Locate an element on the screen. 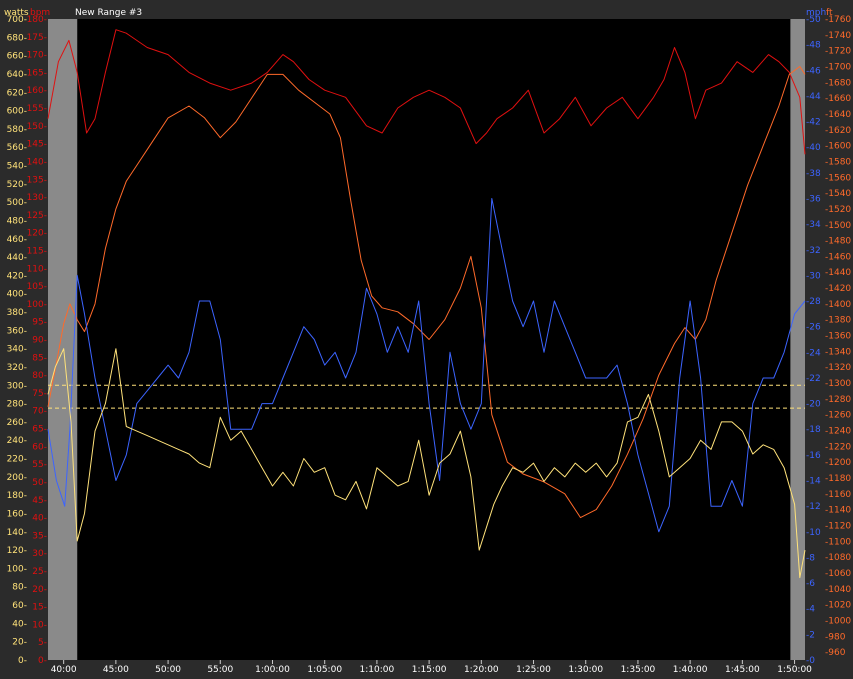 Image resolution: width=853 pixels, height=679 pixels. axis-ft-tick: -1340 is located at coordinates (838, 352).